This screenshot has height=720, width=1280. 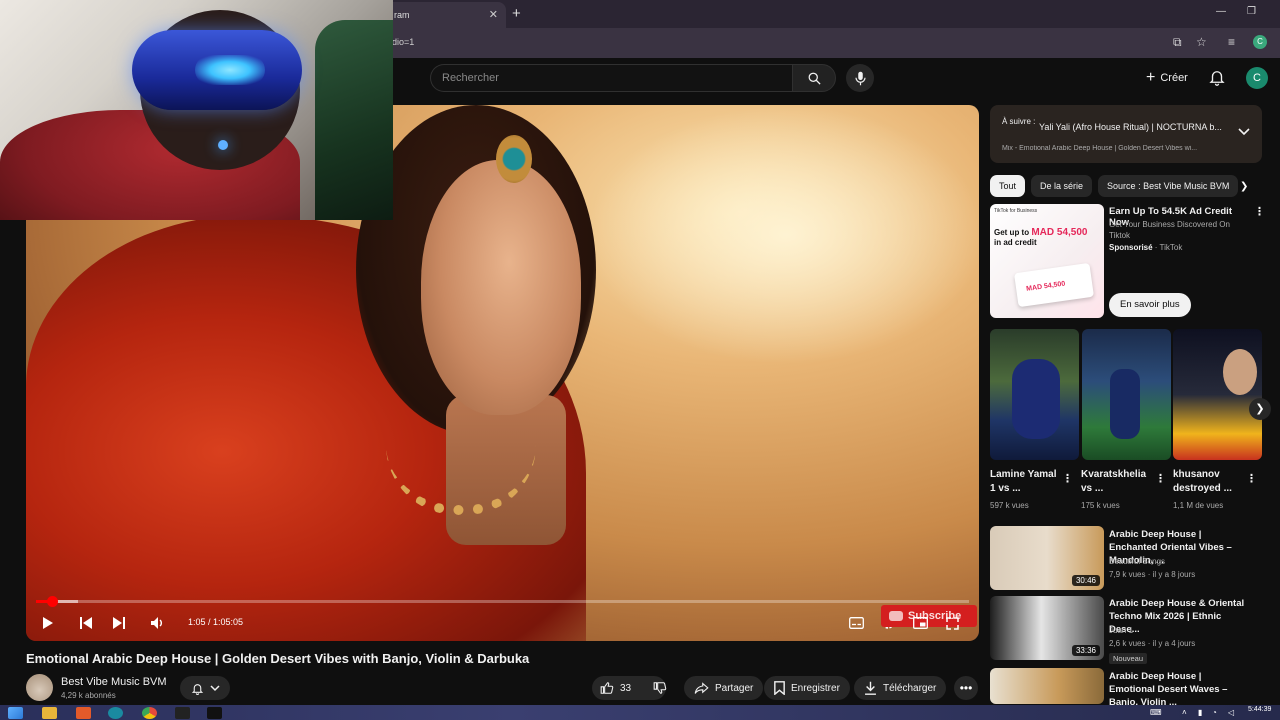 I want to click on new-tab-icon: +, so click(x=516, y=13).